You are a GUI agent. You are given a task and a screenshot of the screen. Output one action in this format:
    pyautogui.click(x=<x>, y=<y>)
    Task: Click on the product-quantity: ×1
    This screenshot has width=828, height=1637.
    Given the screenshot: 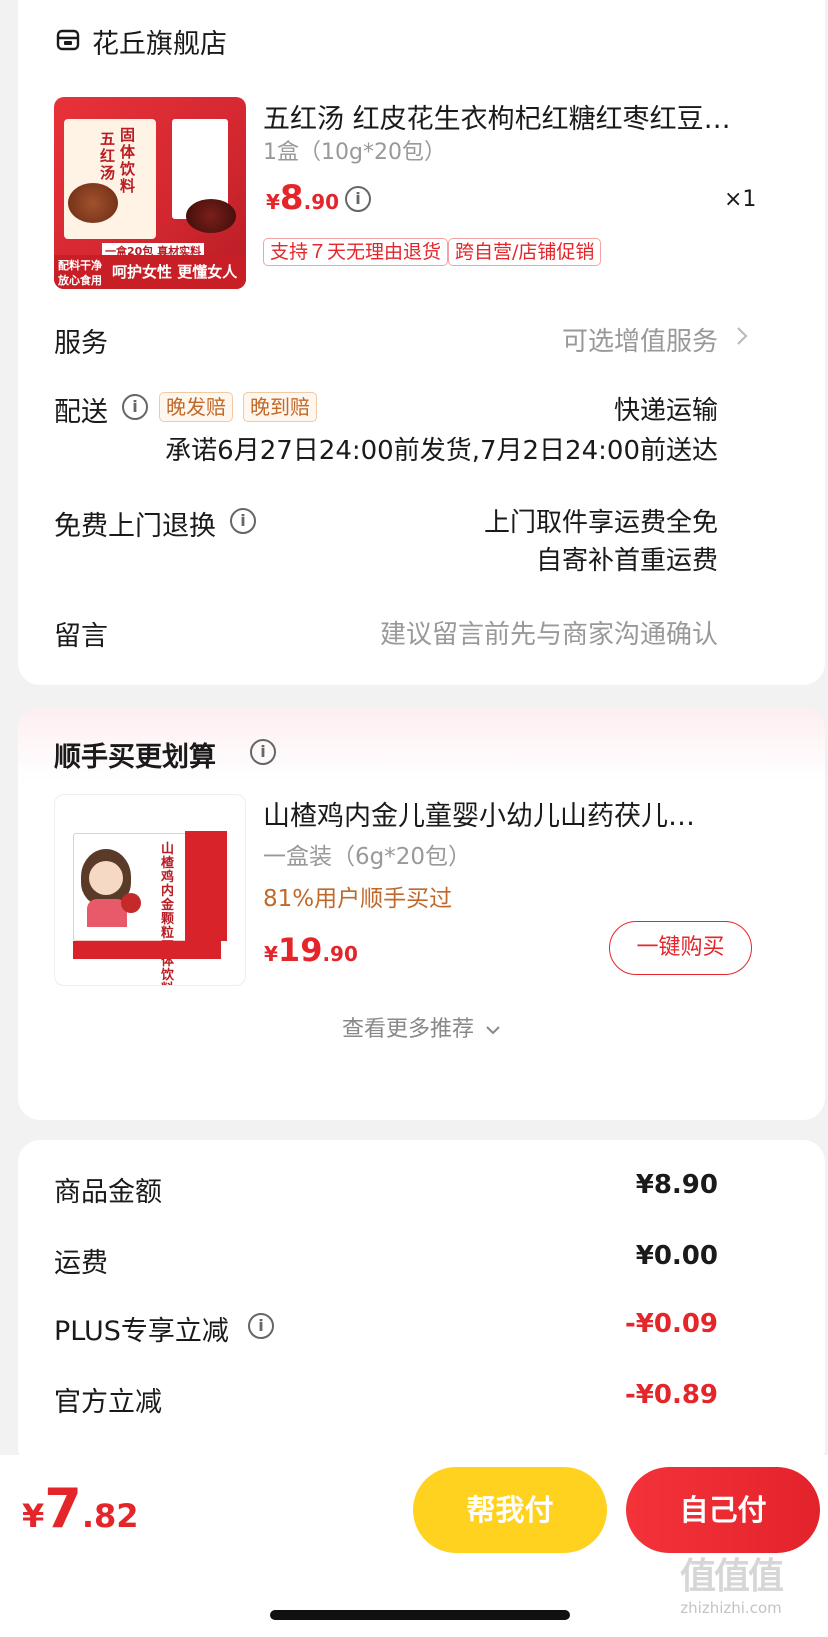 What is the action you would take?
    pyautogui.click(x=740, y=199)
    